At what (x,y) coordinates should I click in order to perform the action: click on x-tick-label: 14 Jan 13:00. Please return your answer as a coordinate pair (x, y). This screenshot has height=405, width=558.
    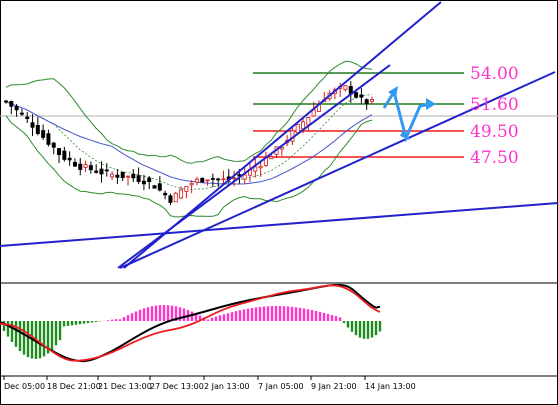
    Looking at the image, I should click on (390, 386).